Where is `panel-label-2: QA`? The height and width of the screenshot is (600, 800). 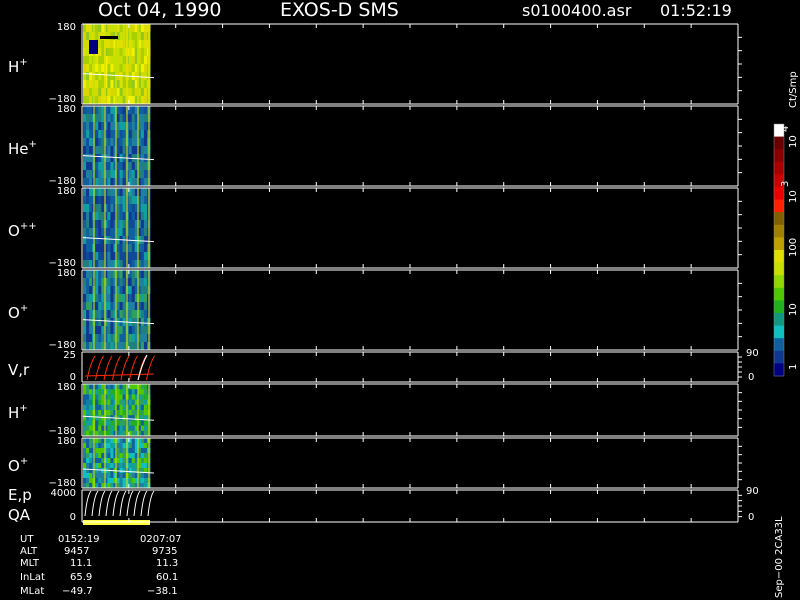 panel-label-2: QA is located at coordinates (19, 515).